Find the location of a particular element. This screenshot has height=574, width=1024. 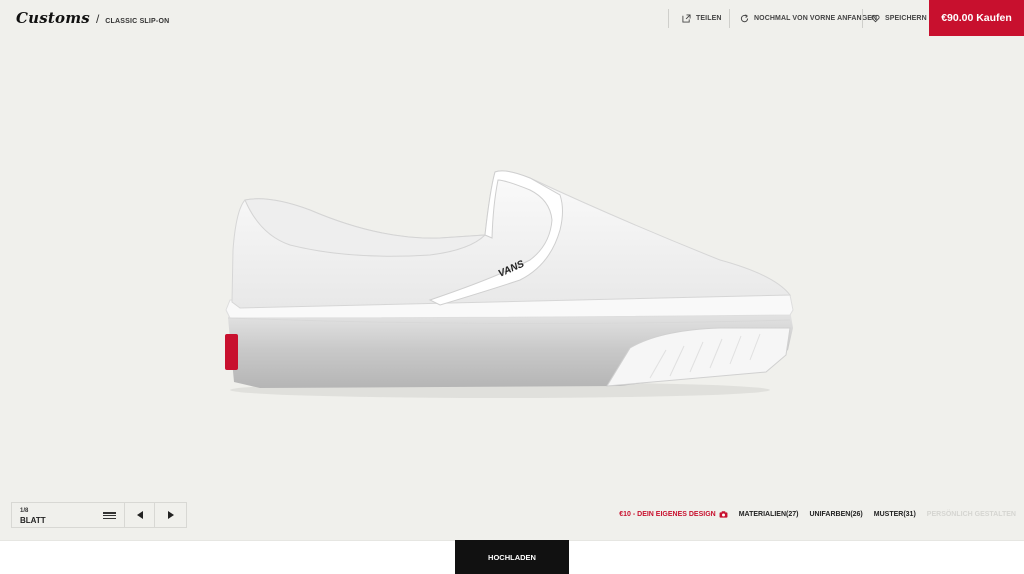

share-button: TEILEN is located at coordinates (702, 18).